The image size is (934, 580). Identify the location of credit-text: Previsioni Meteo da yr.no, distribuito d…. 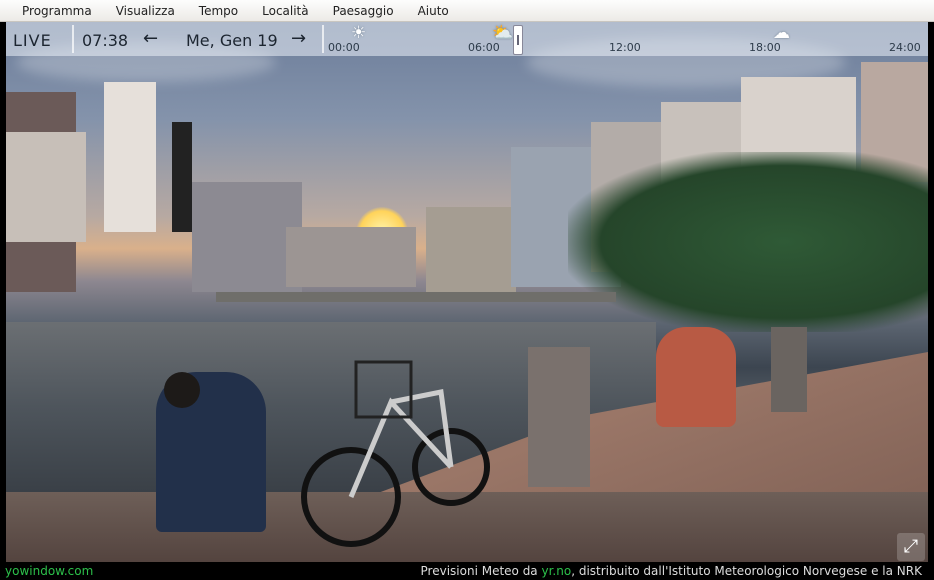
(671, 571).